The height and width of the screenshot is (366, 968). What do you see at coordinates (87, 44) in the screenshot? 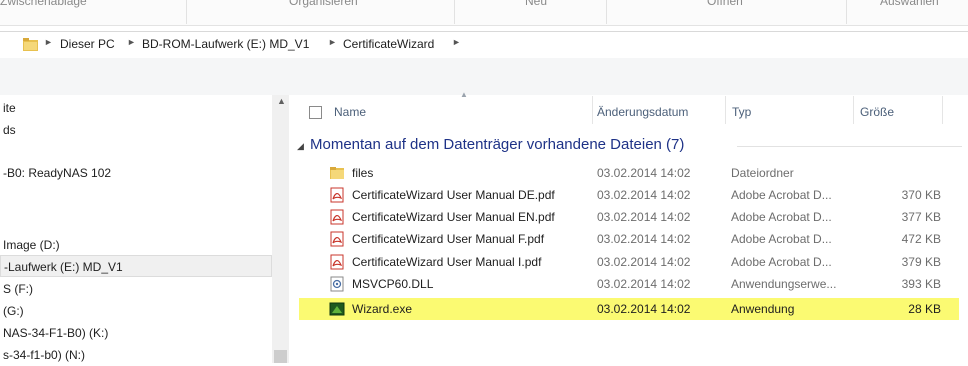
I see `breadcrumb-this-pc: Dieser PC` at bounding box center [87, 44].